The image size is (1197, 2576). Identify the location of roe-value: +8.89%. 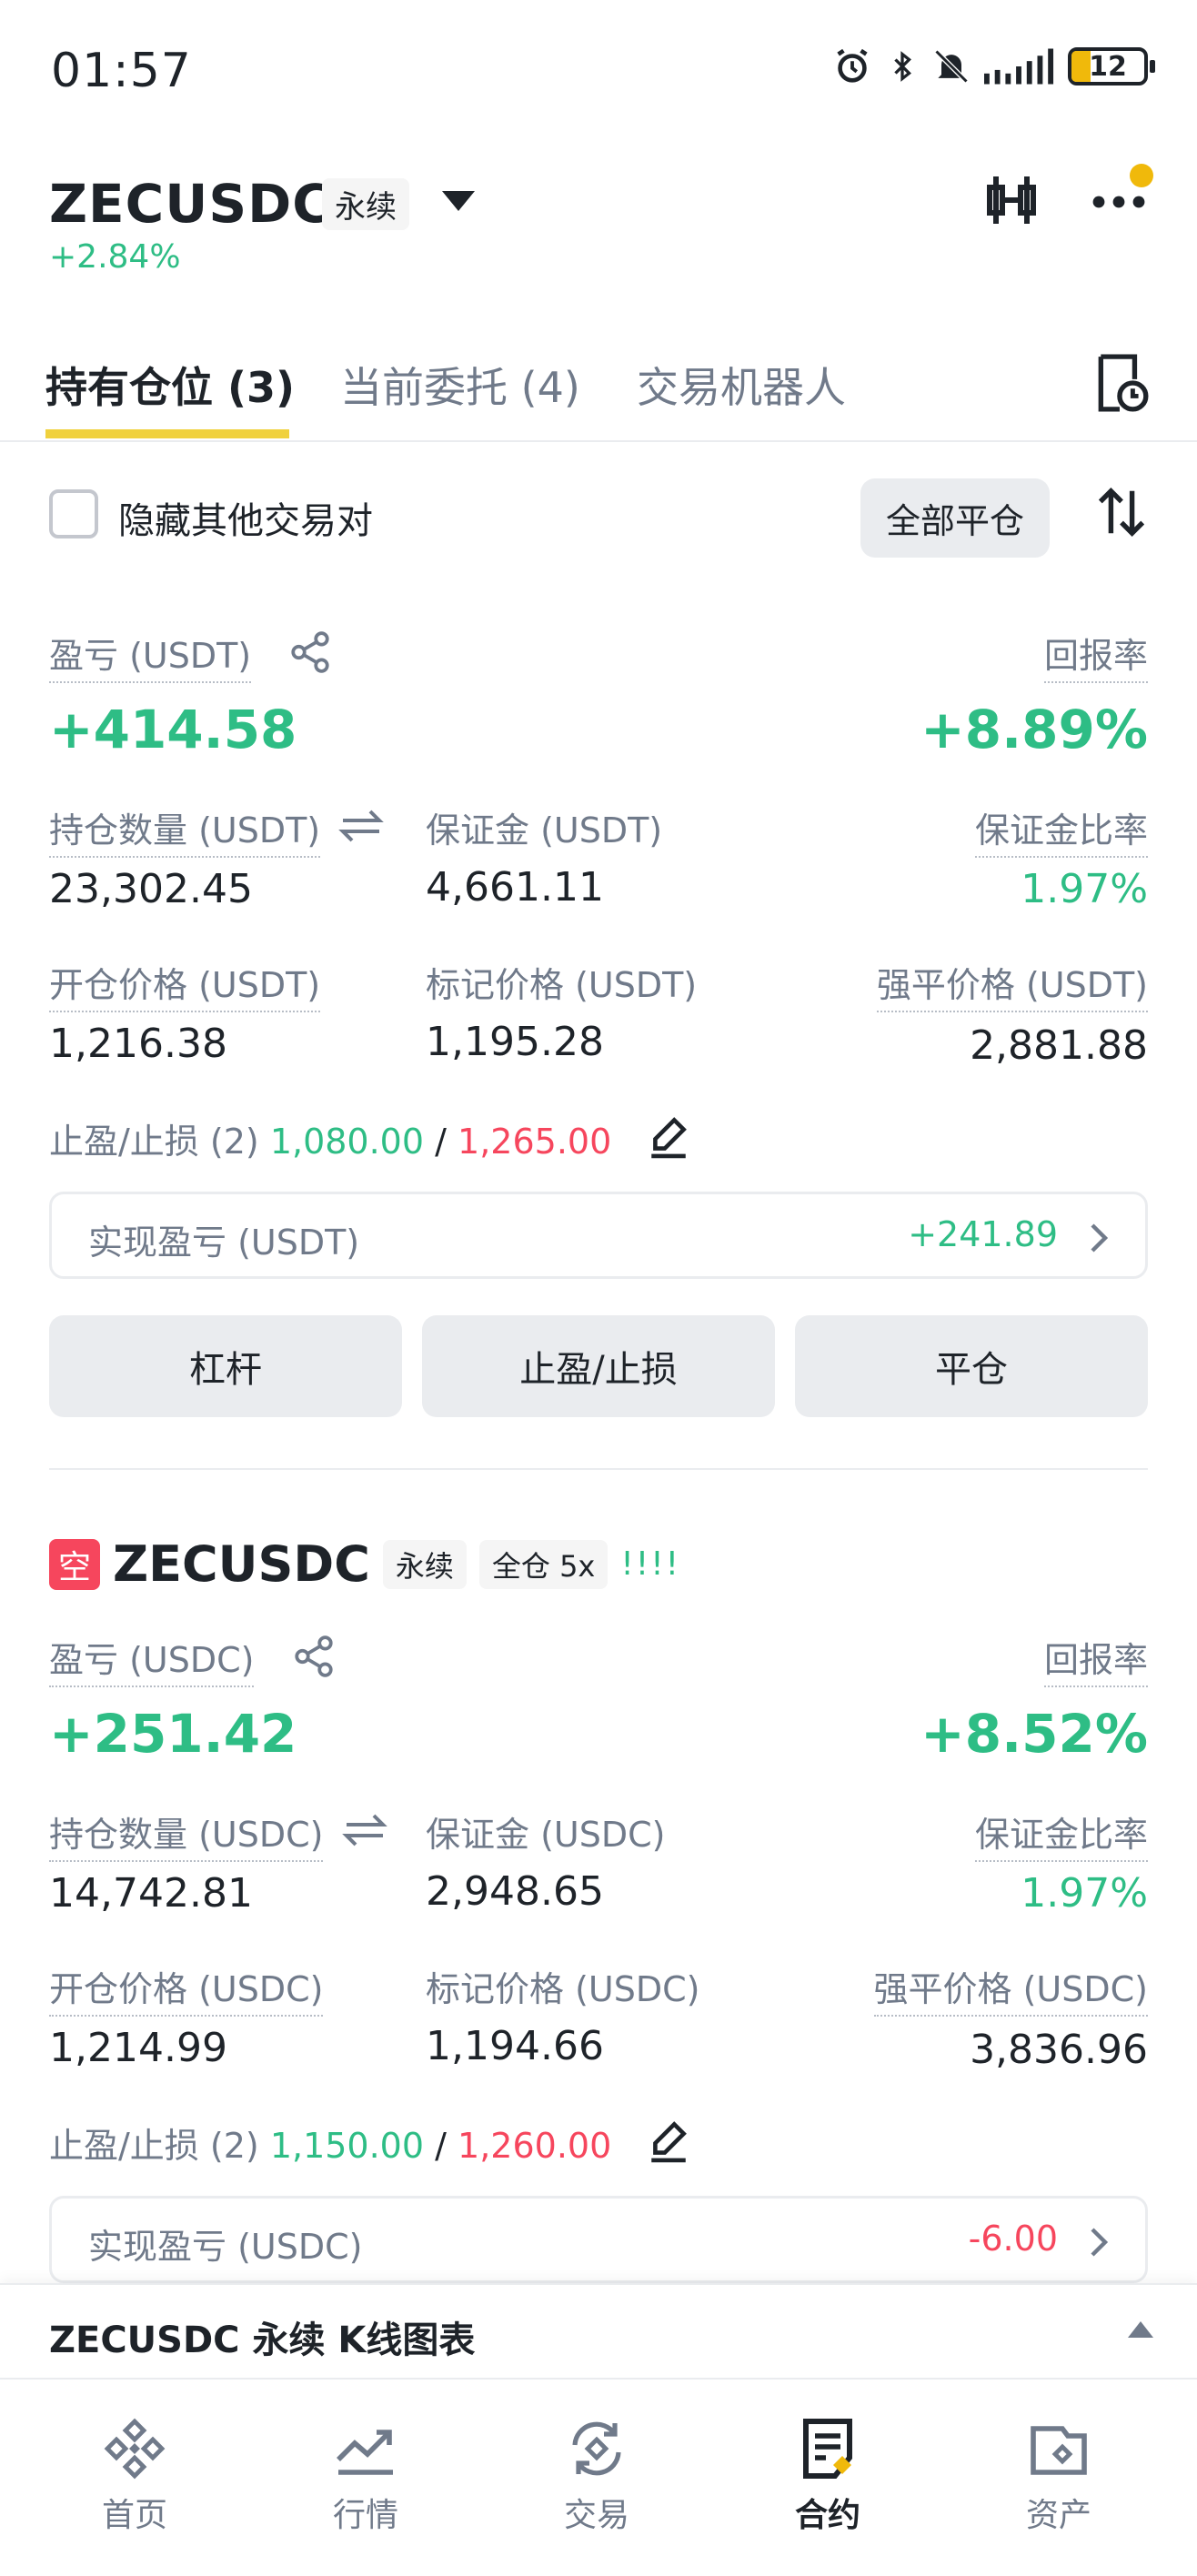
(1034, 729).